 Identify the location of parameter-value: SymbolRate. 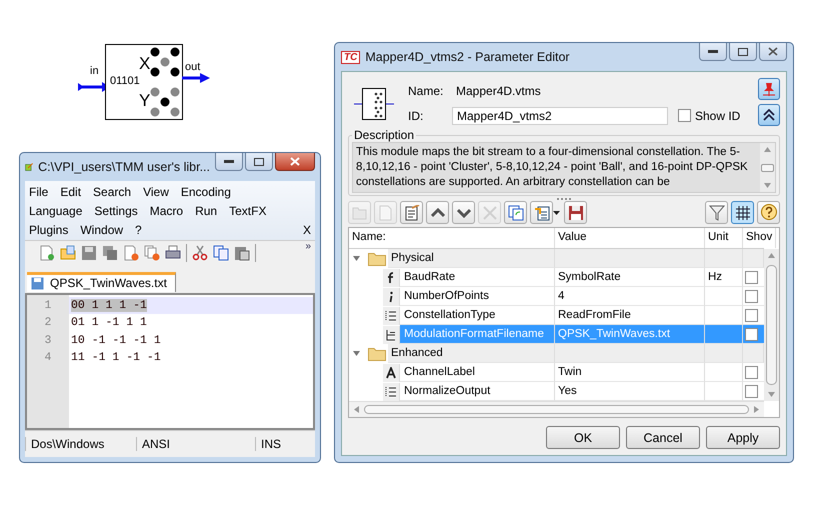
(630, 277).